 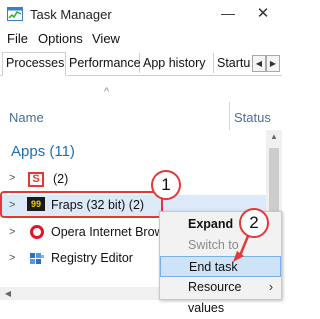 What do you see at coordinates (81, 204) in the screenshot?
I see `annotation-highlight-box` at bounding box center [81, 204].